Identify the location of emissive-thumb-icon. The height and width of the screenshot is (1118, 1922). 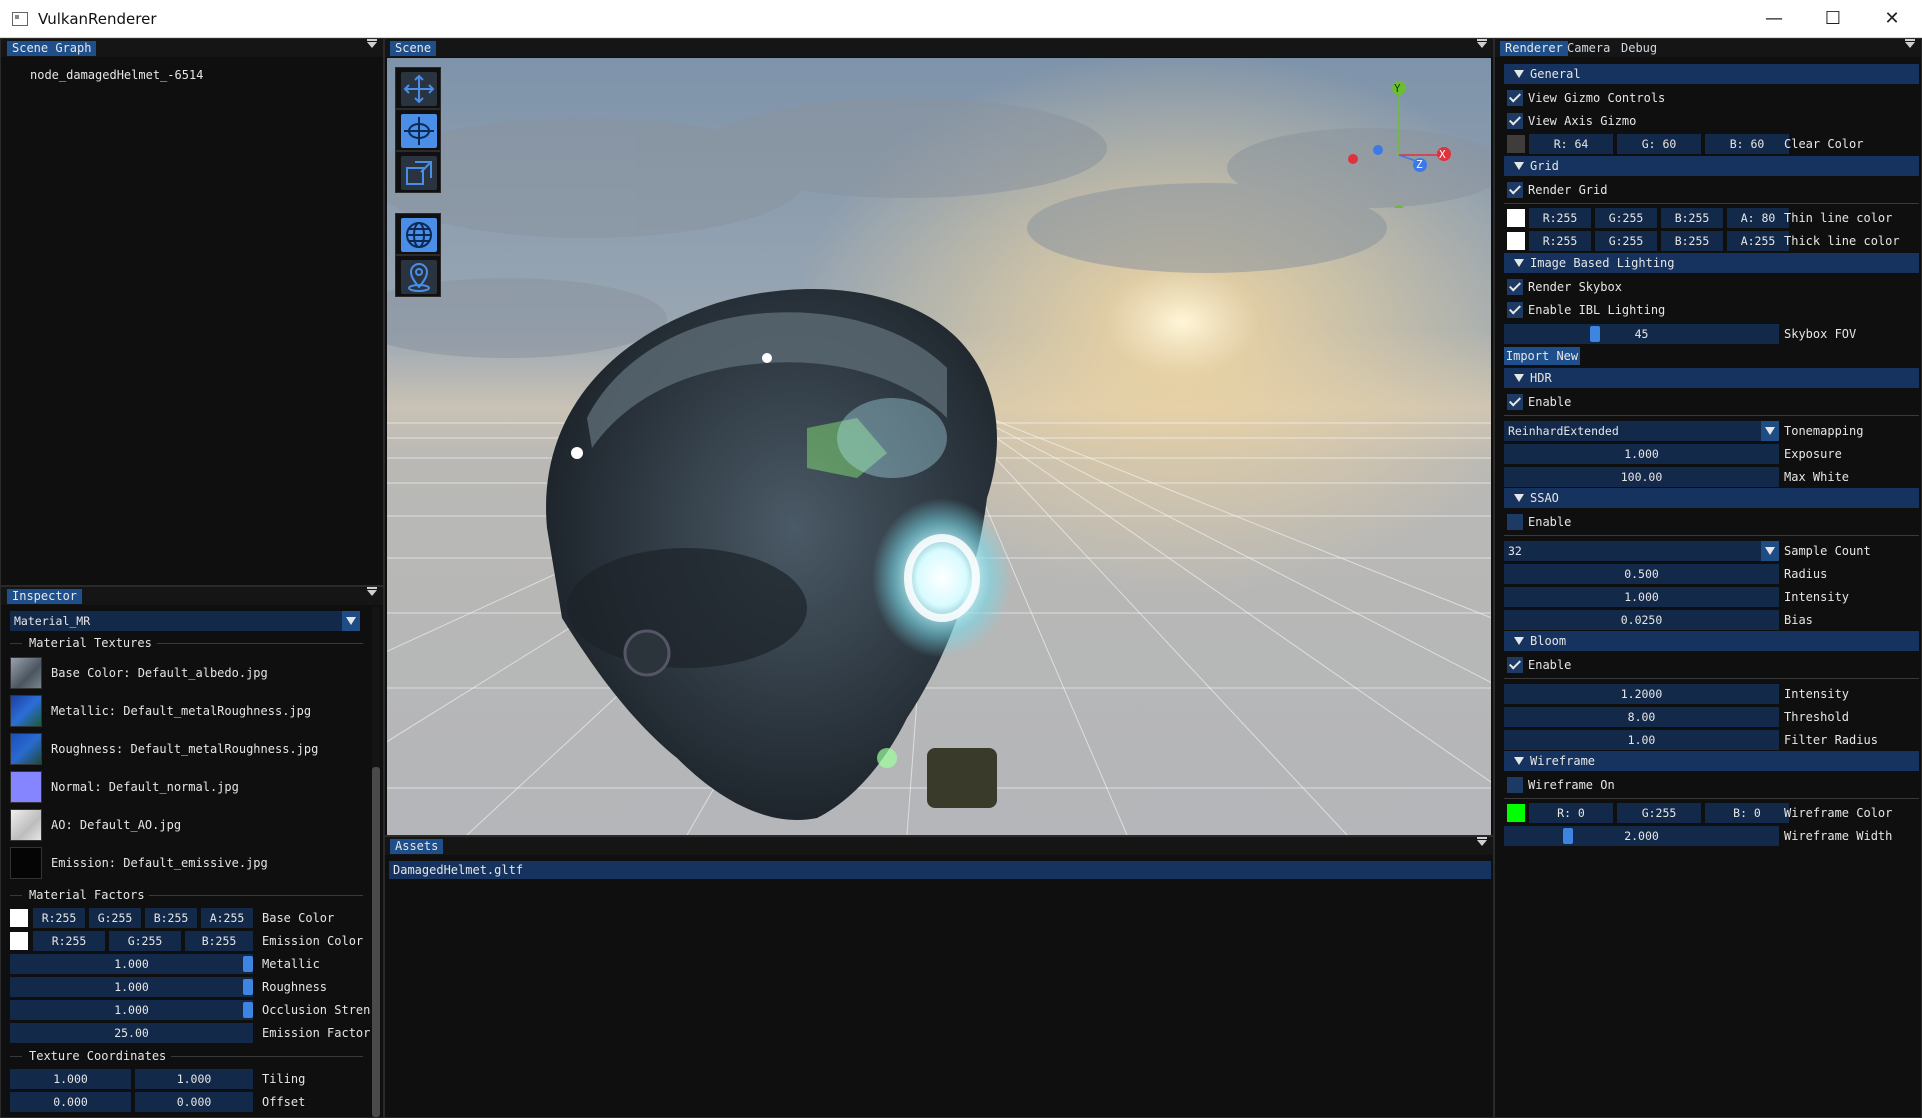
(26, 863).